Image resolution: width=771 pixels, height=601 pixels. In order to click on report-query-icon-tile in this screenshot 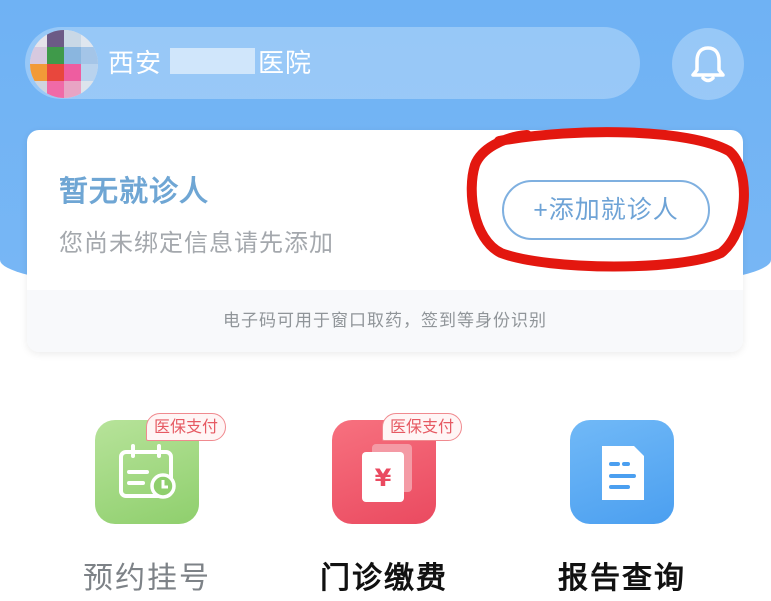, I will do `click(622, 472)`.